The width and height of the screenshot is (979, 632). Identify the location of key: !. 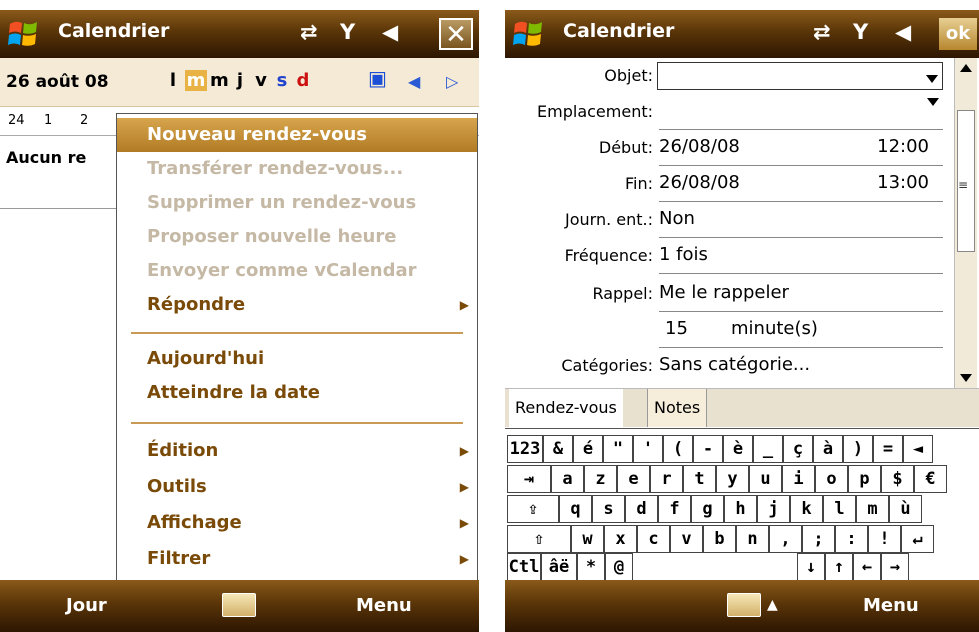
(884, 539).